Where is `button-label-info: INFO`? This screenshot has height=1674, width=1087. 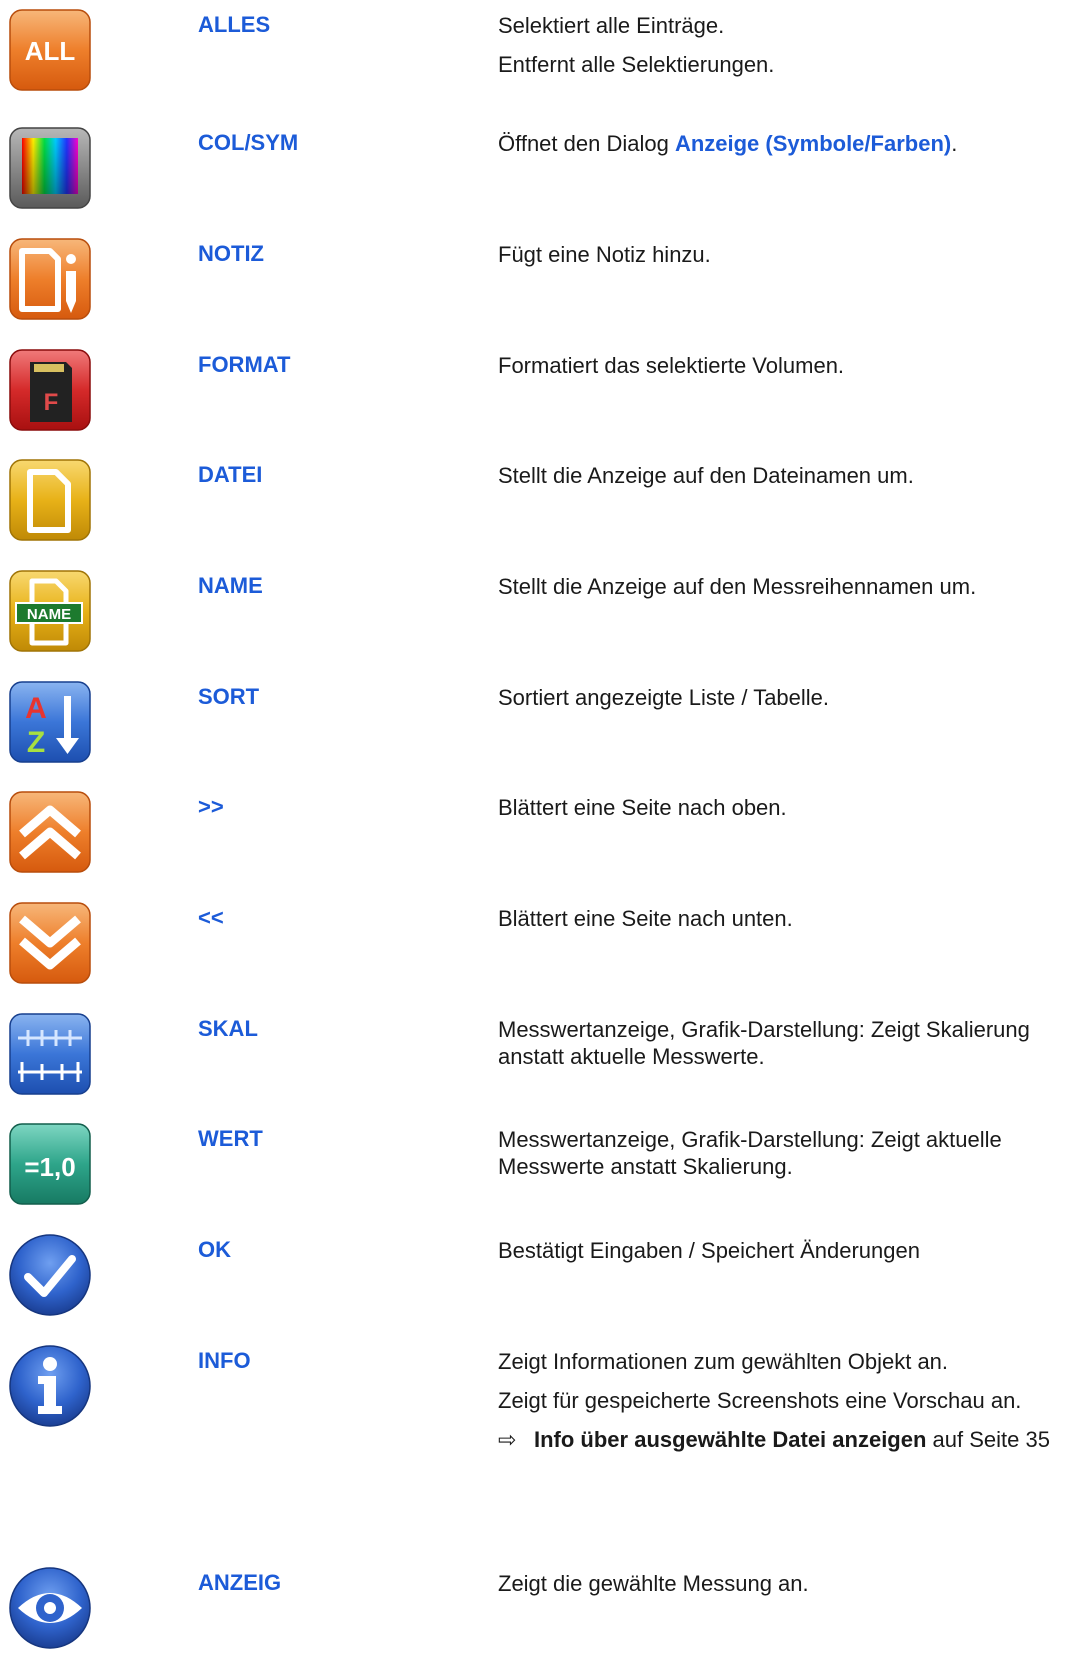
button-label-info: INFO is located at coordinates (224, 1361).